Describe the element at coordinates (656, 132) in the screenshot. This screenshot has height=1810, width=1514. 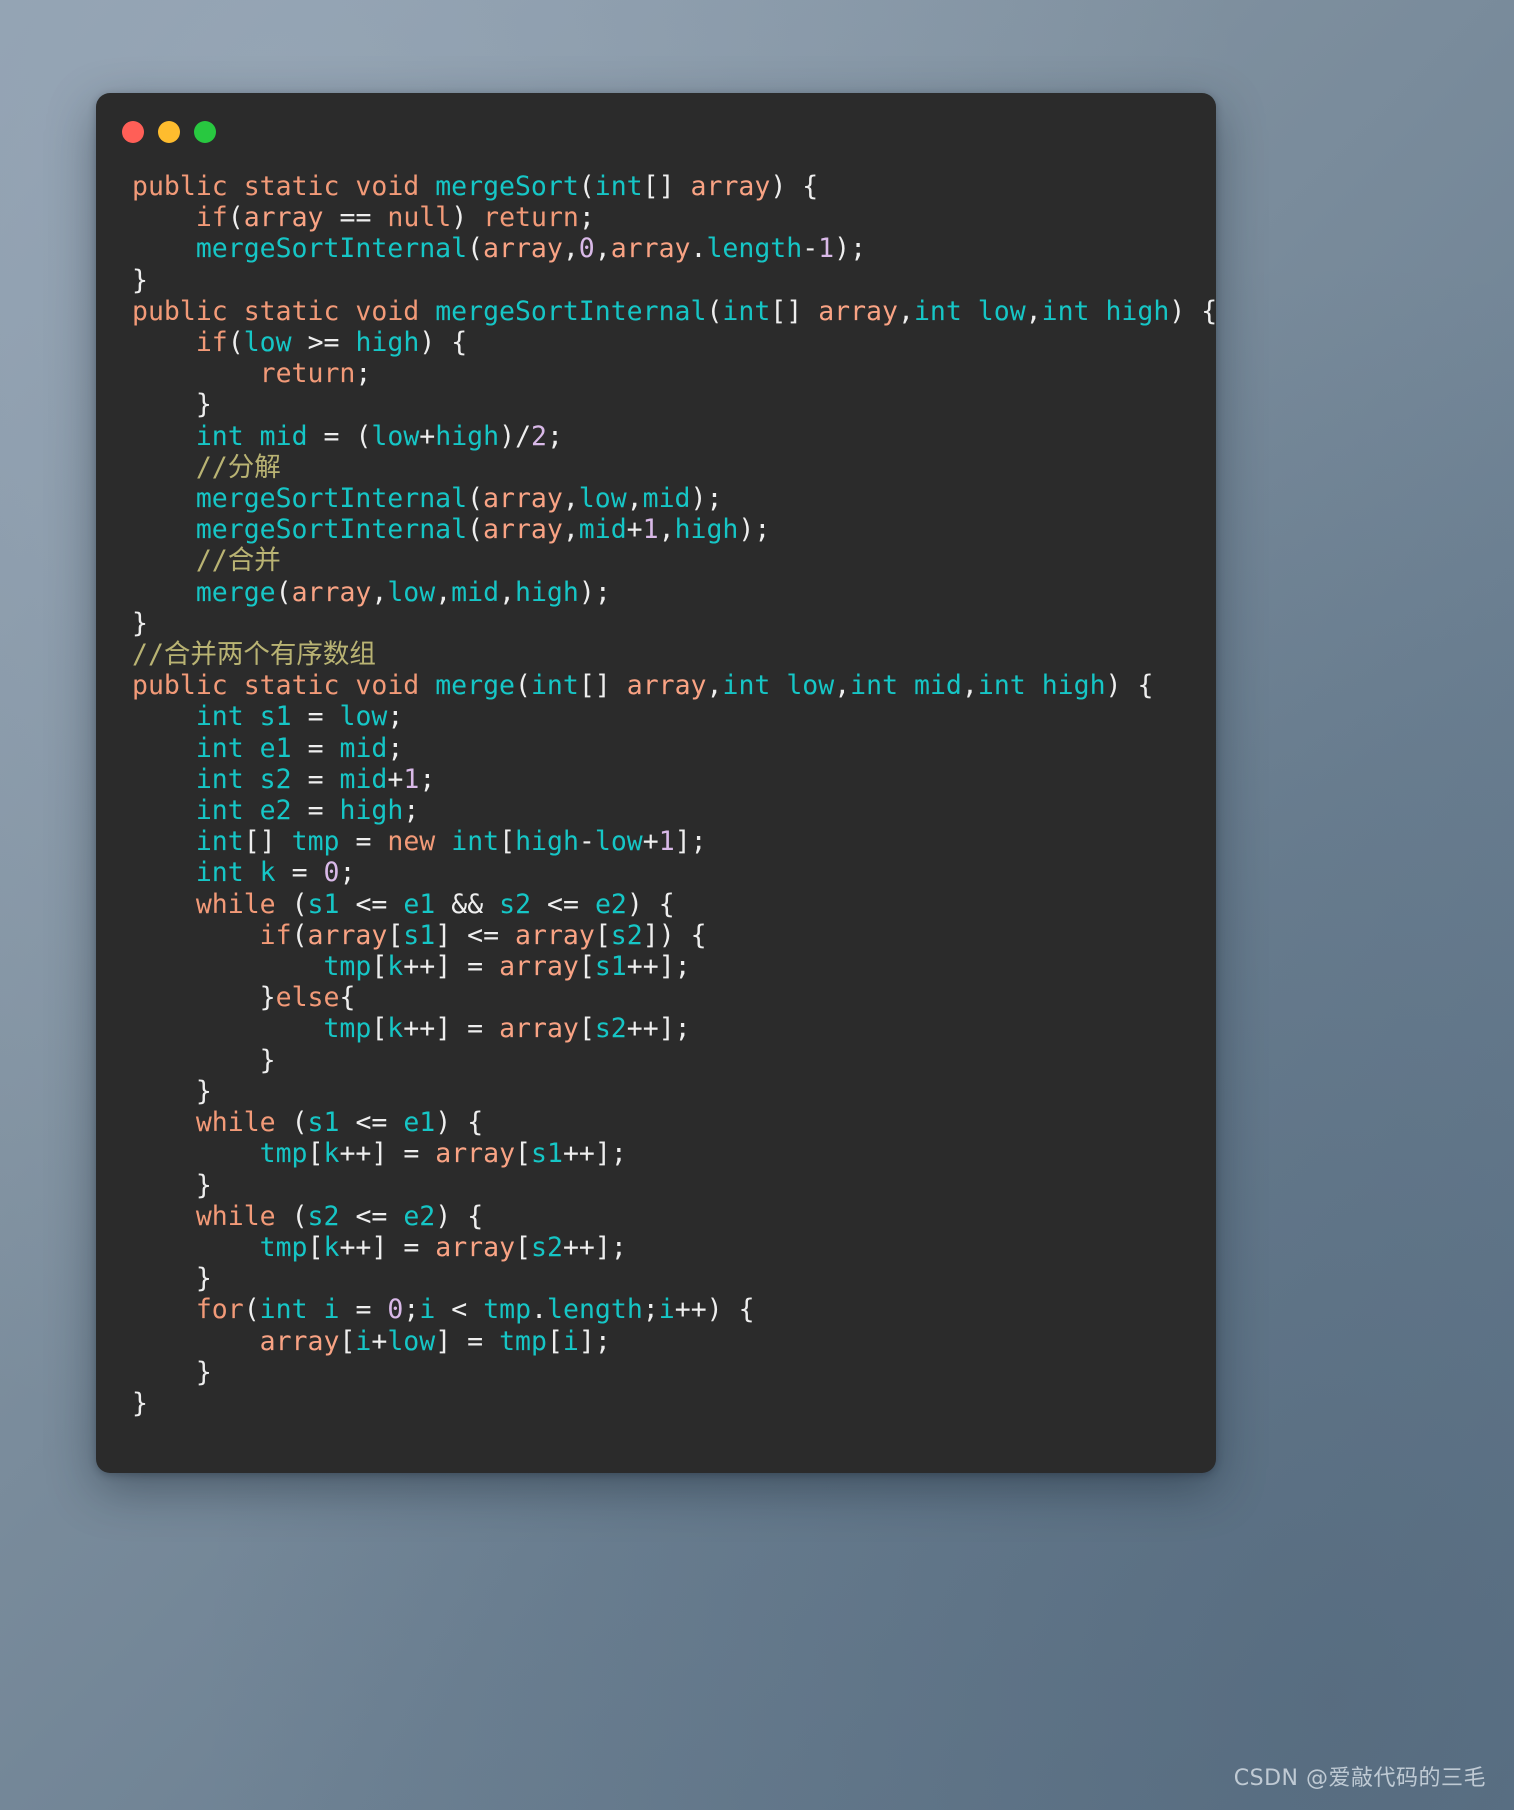
I see `window-titlebar` at that location.